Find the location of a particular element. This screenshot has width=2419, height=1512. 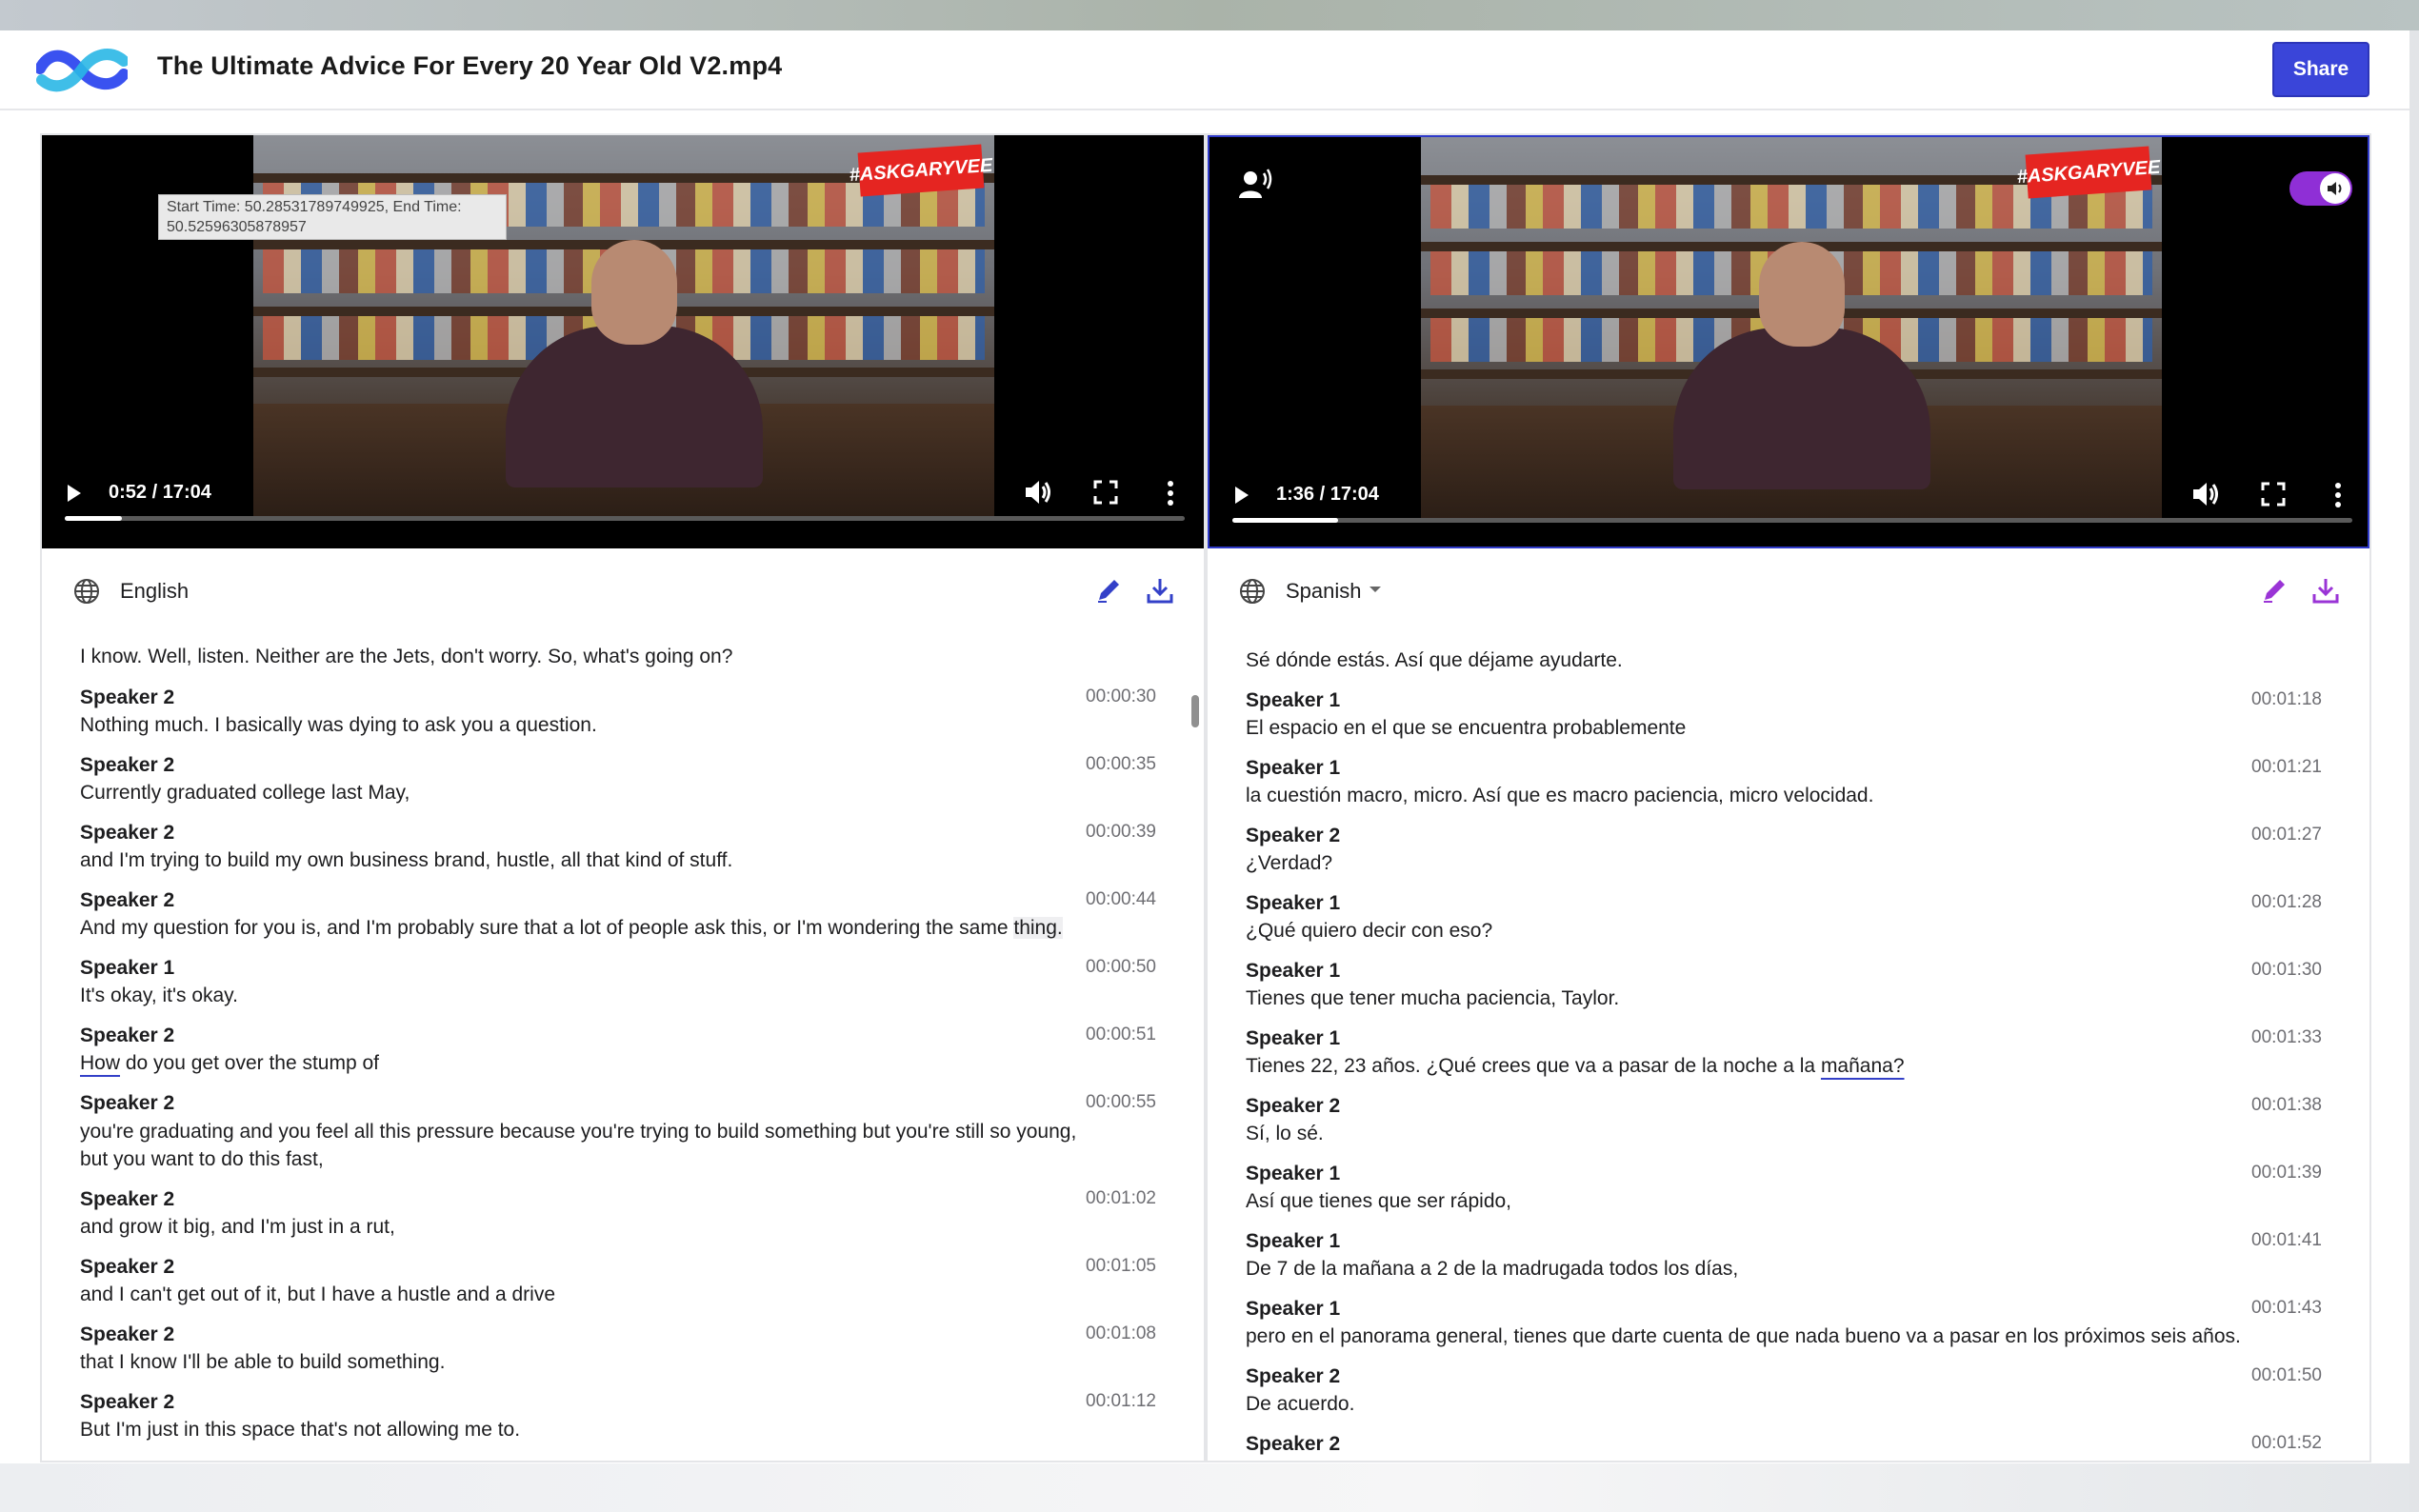

speaker-label: Speaker 2 00:00:35 is located at coordinates (618, 765).